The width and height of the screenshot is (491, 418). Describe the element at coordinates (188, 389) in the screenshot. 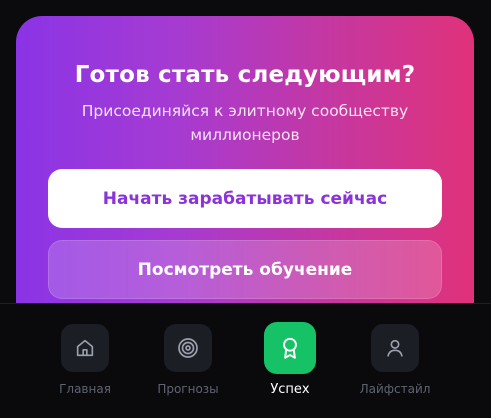

I see `tab-forecasts-label: Прогнозы` at that location.